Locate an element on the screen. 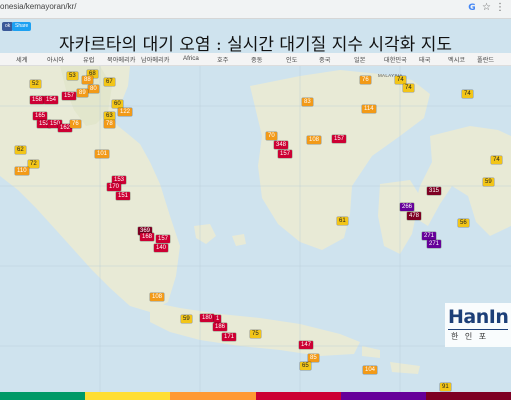 The image size is (511, 400). aqi-marker: 348 is located at coordinates (281, 145).